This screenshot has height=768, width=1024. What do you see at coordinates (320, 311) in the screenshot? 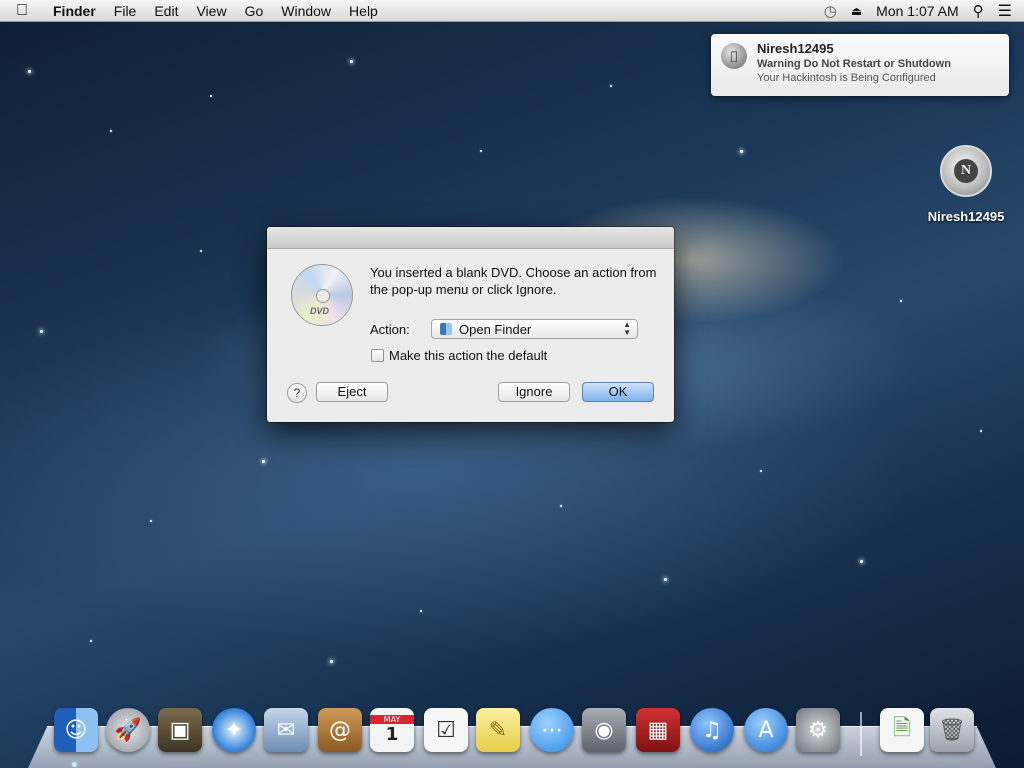
I see `dvd-label: DVD` at bounding box center [320, 311].